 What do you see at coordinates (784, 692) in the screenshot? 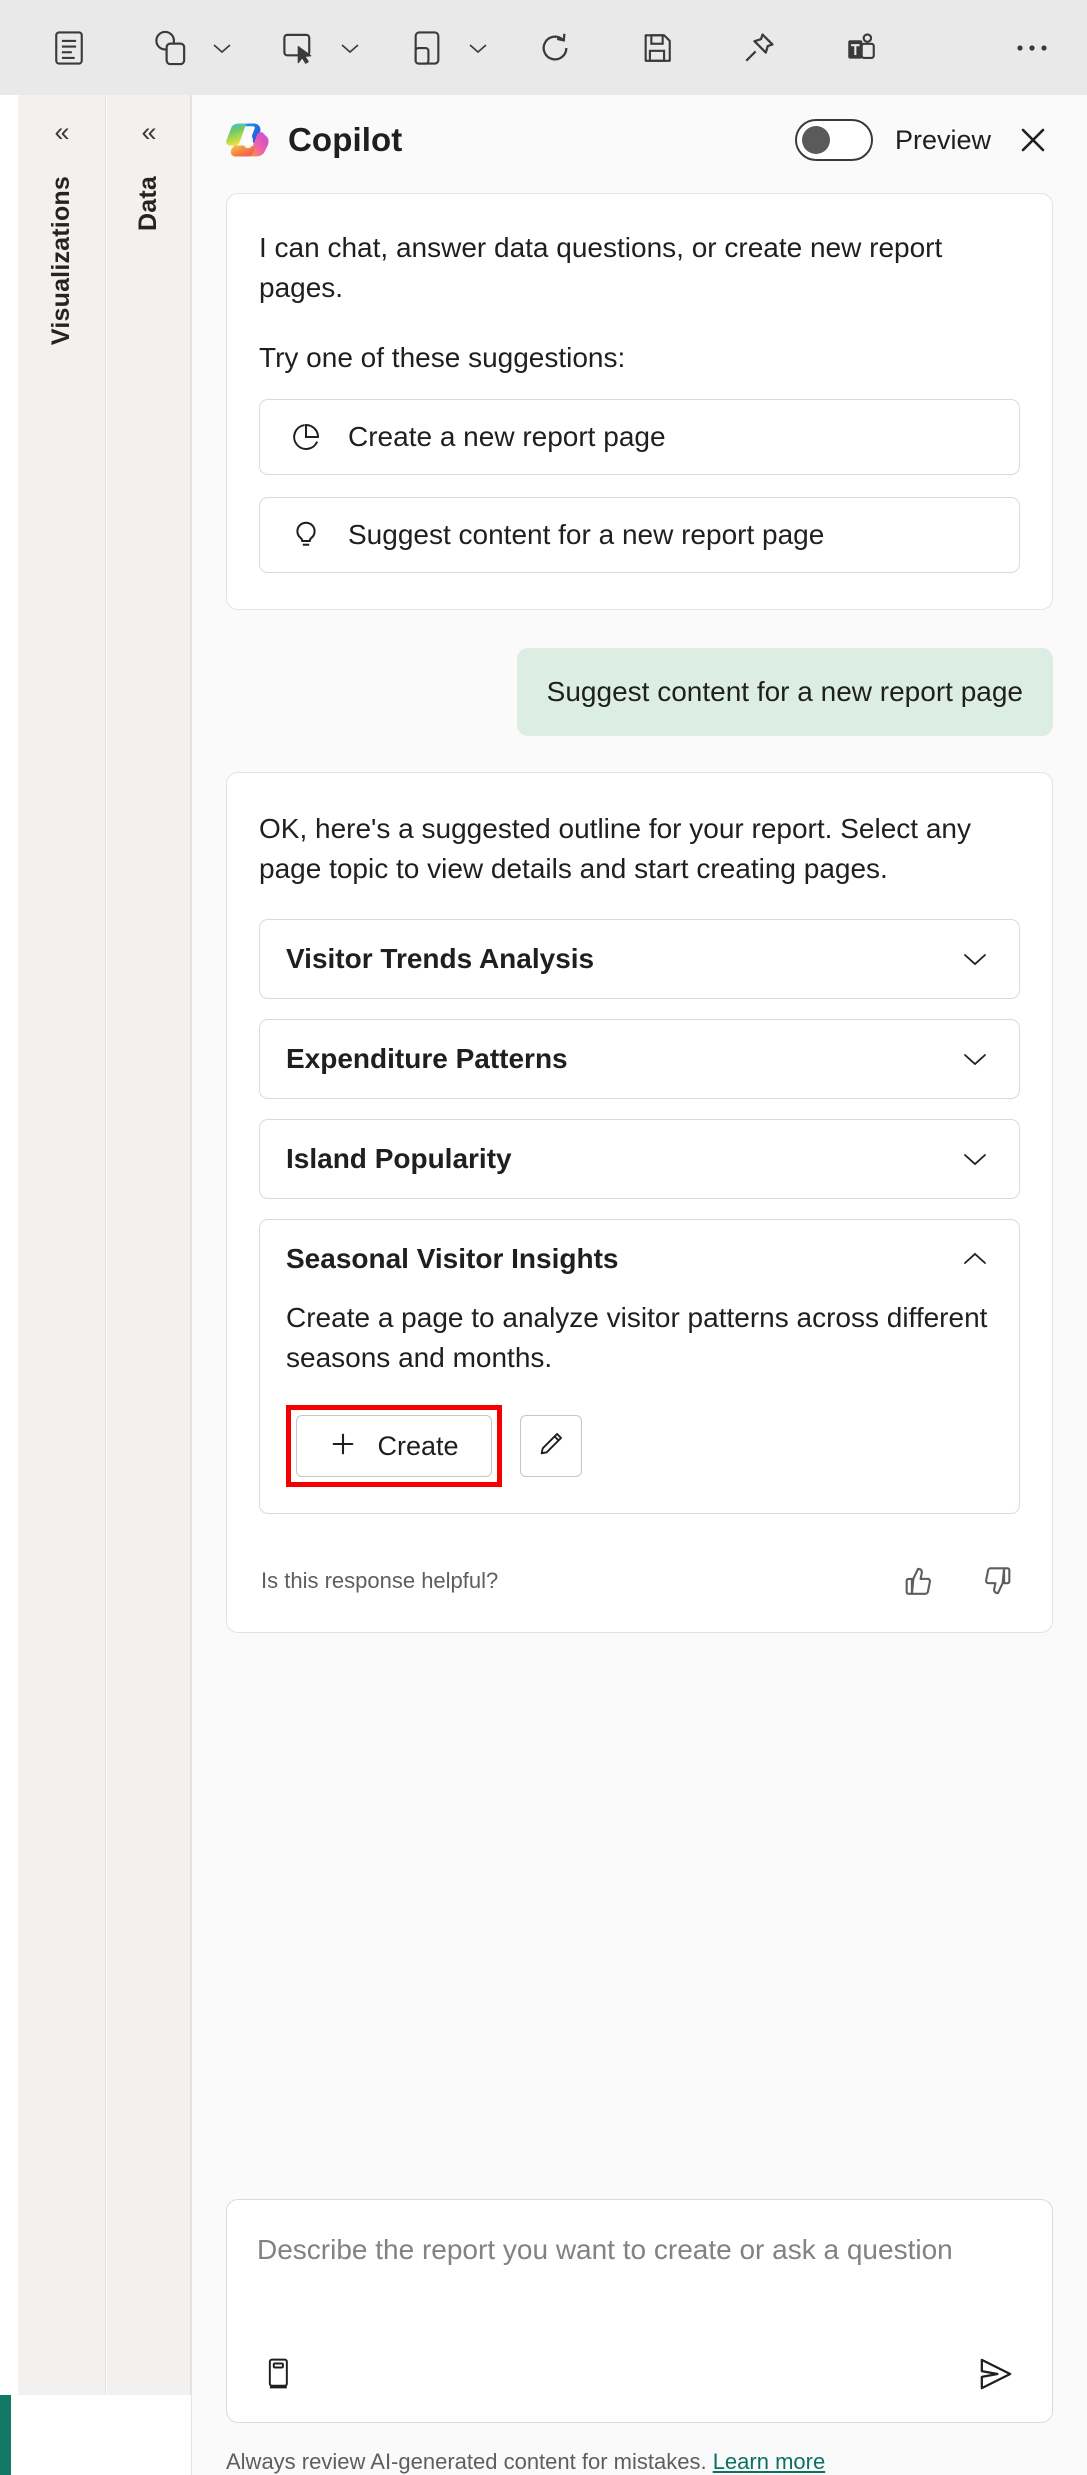
I see `user-message-bubble: Suggest content for a new report page` at bounding box center [784, 692].